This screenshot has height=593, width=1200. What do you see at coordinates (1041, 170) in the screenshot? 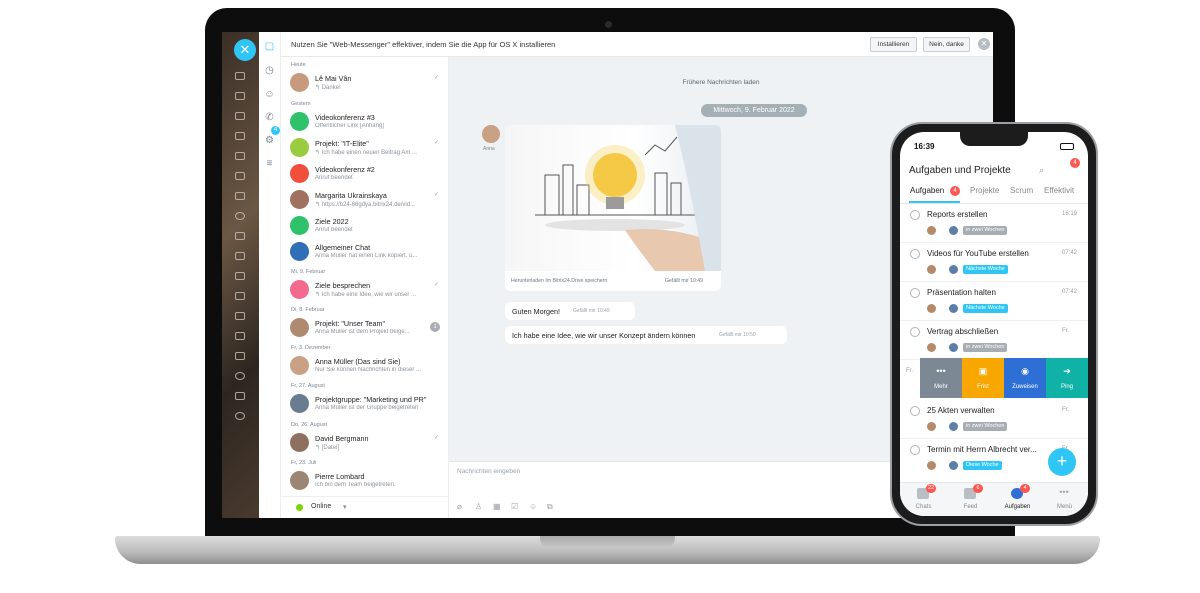
I see `search-icon: ⌕` at bounding box center [1041, 170].